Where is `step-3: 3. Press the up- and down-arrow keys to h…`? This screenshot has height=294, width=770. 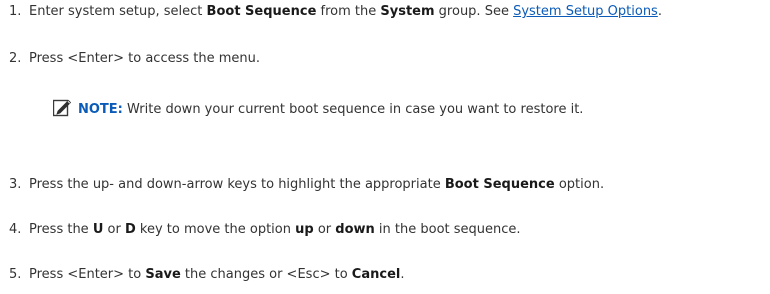
step-3: 3. Press the up- and down-arrow keys to h… is located at coordinates (307, 184).